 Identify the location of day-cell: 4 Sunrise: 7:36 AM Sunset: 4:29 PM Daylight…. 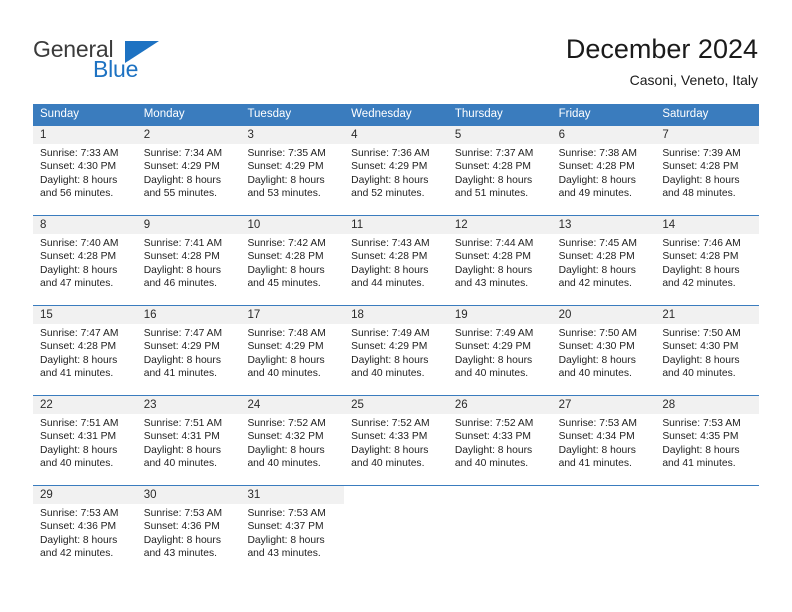
(396, 166).